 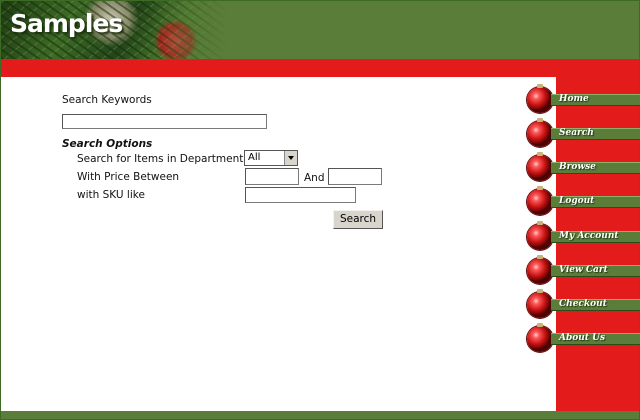 What do you see at coordinates (595, 134) in the screenshot?
I see `nav-bar: Search` at bounding box center [595, 134].